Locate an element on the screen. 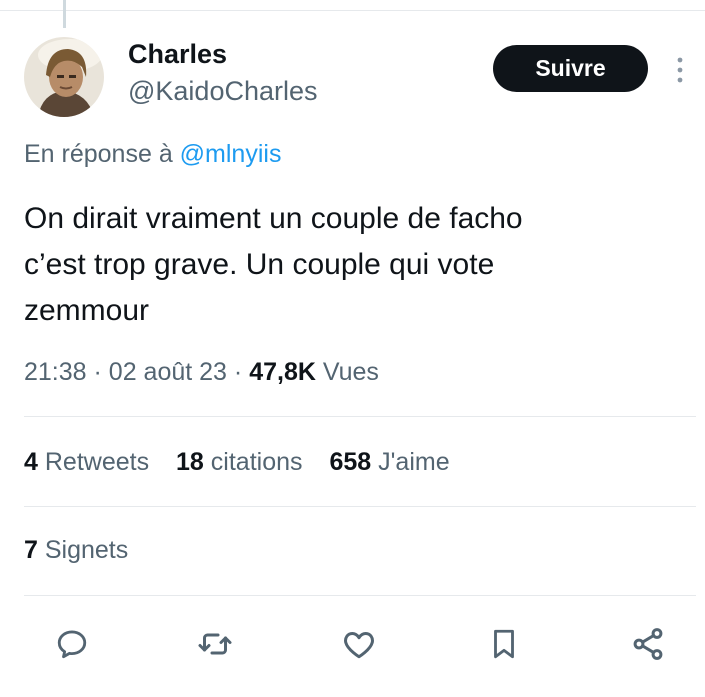  engagement-stats: 4 Retweets 18 citations 658 J'aime is located at coordinates (247, 462).